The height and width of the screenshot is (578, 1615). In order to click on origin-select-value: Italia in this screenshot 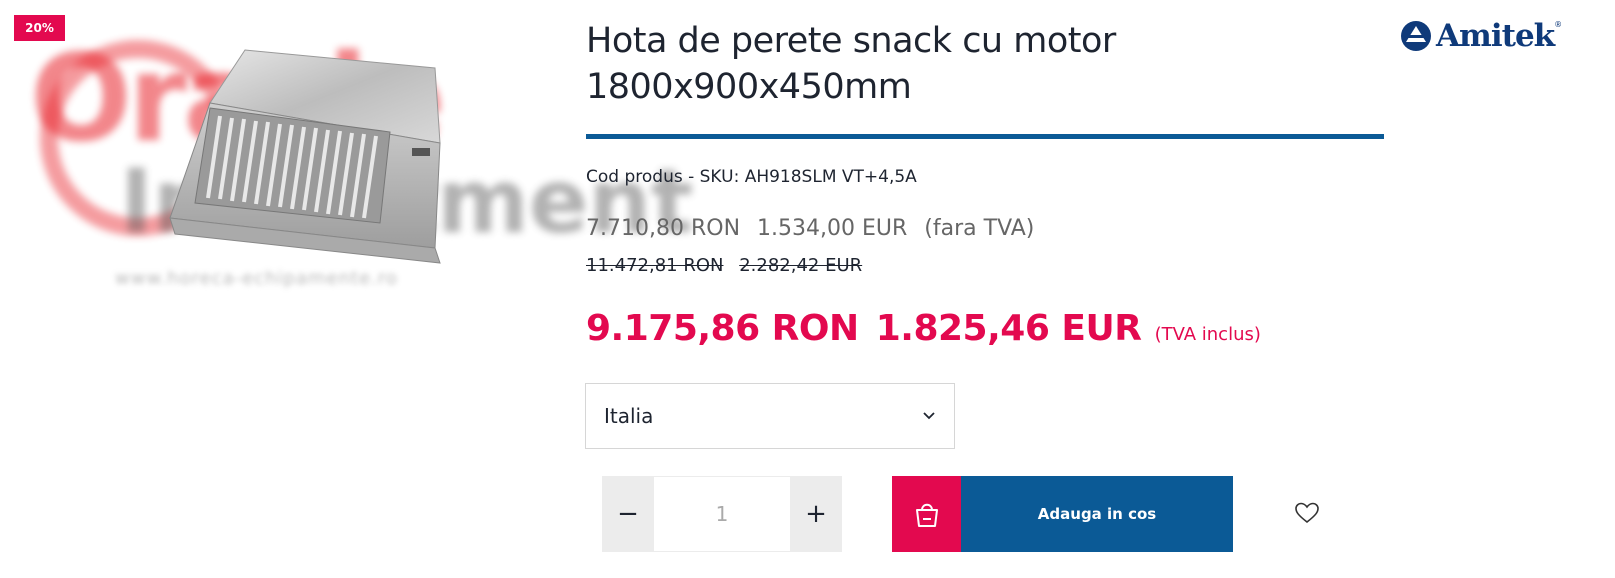, I will do `click(629, 416)`.